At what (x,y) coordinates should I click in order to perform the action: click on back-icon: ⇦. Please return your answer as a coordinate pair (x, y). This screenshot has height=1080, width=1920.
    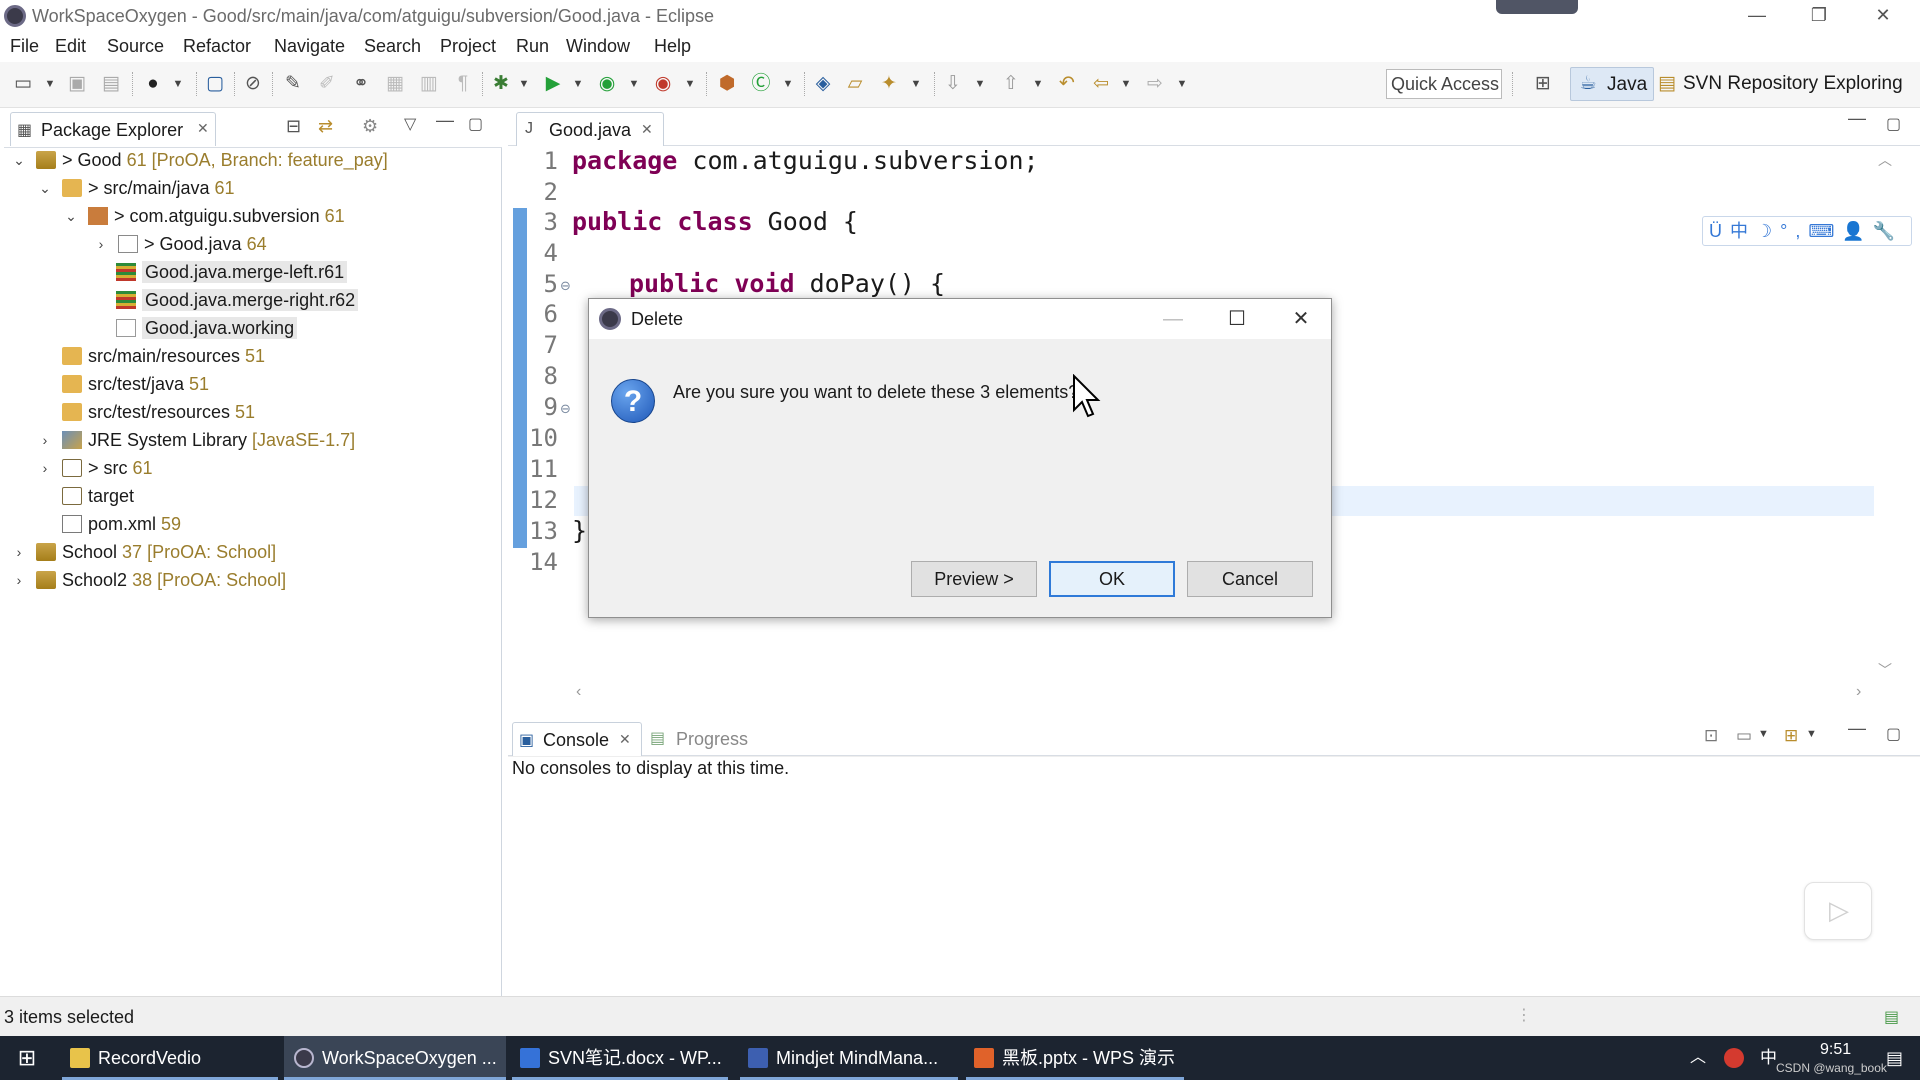
    Looking at the image, I should click on (1101, 84).